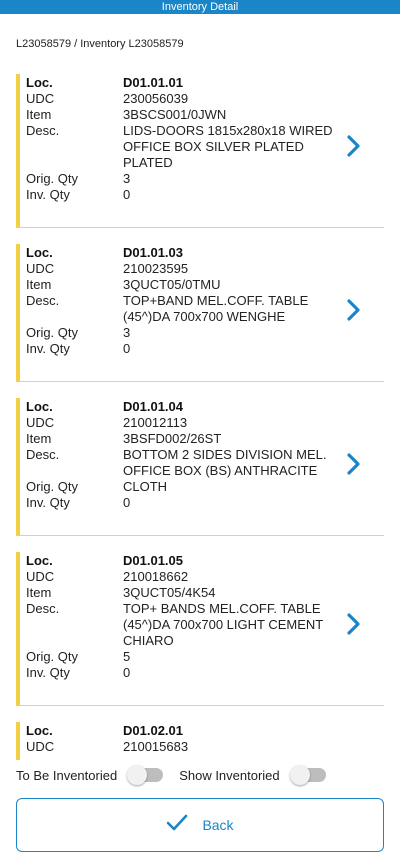 This screenshot has width=400, height=868. I want to click on filter-toggles: To Be Inventoried Show Inventoried, so click(200, 775).